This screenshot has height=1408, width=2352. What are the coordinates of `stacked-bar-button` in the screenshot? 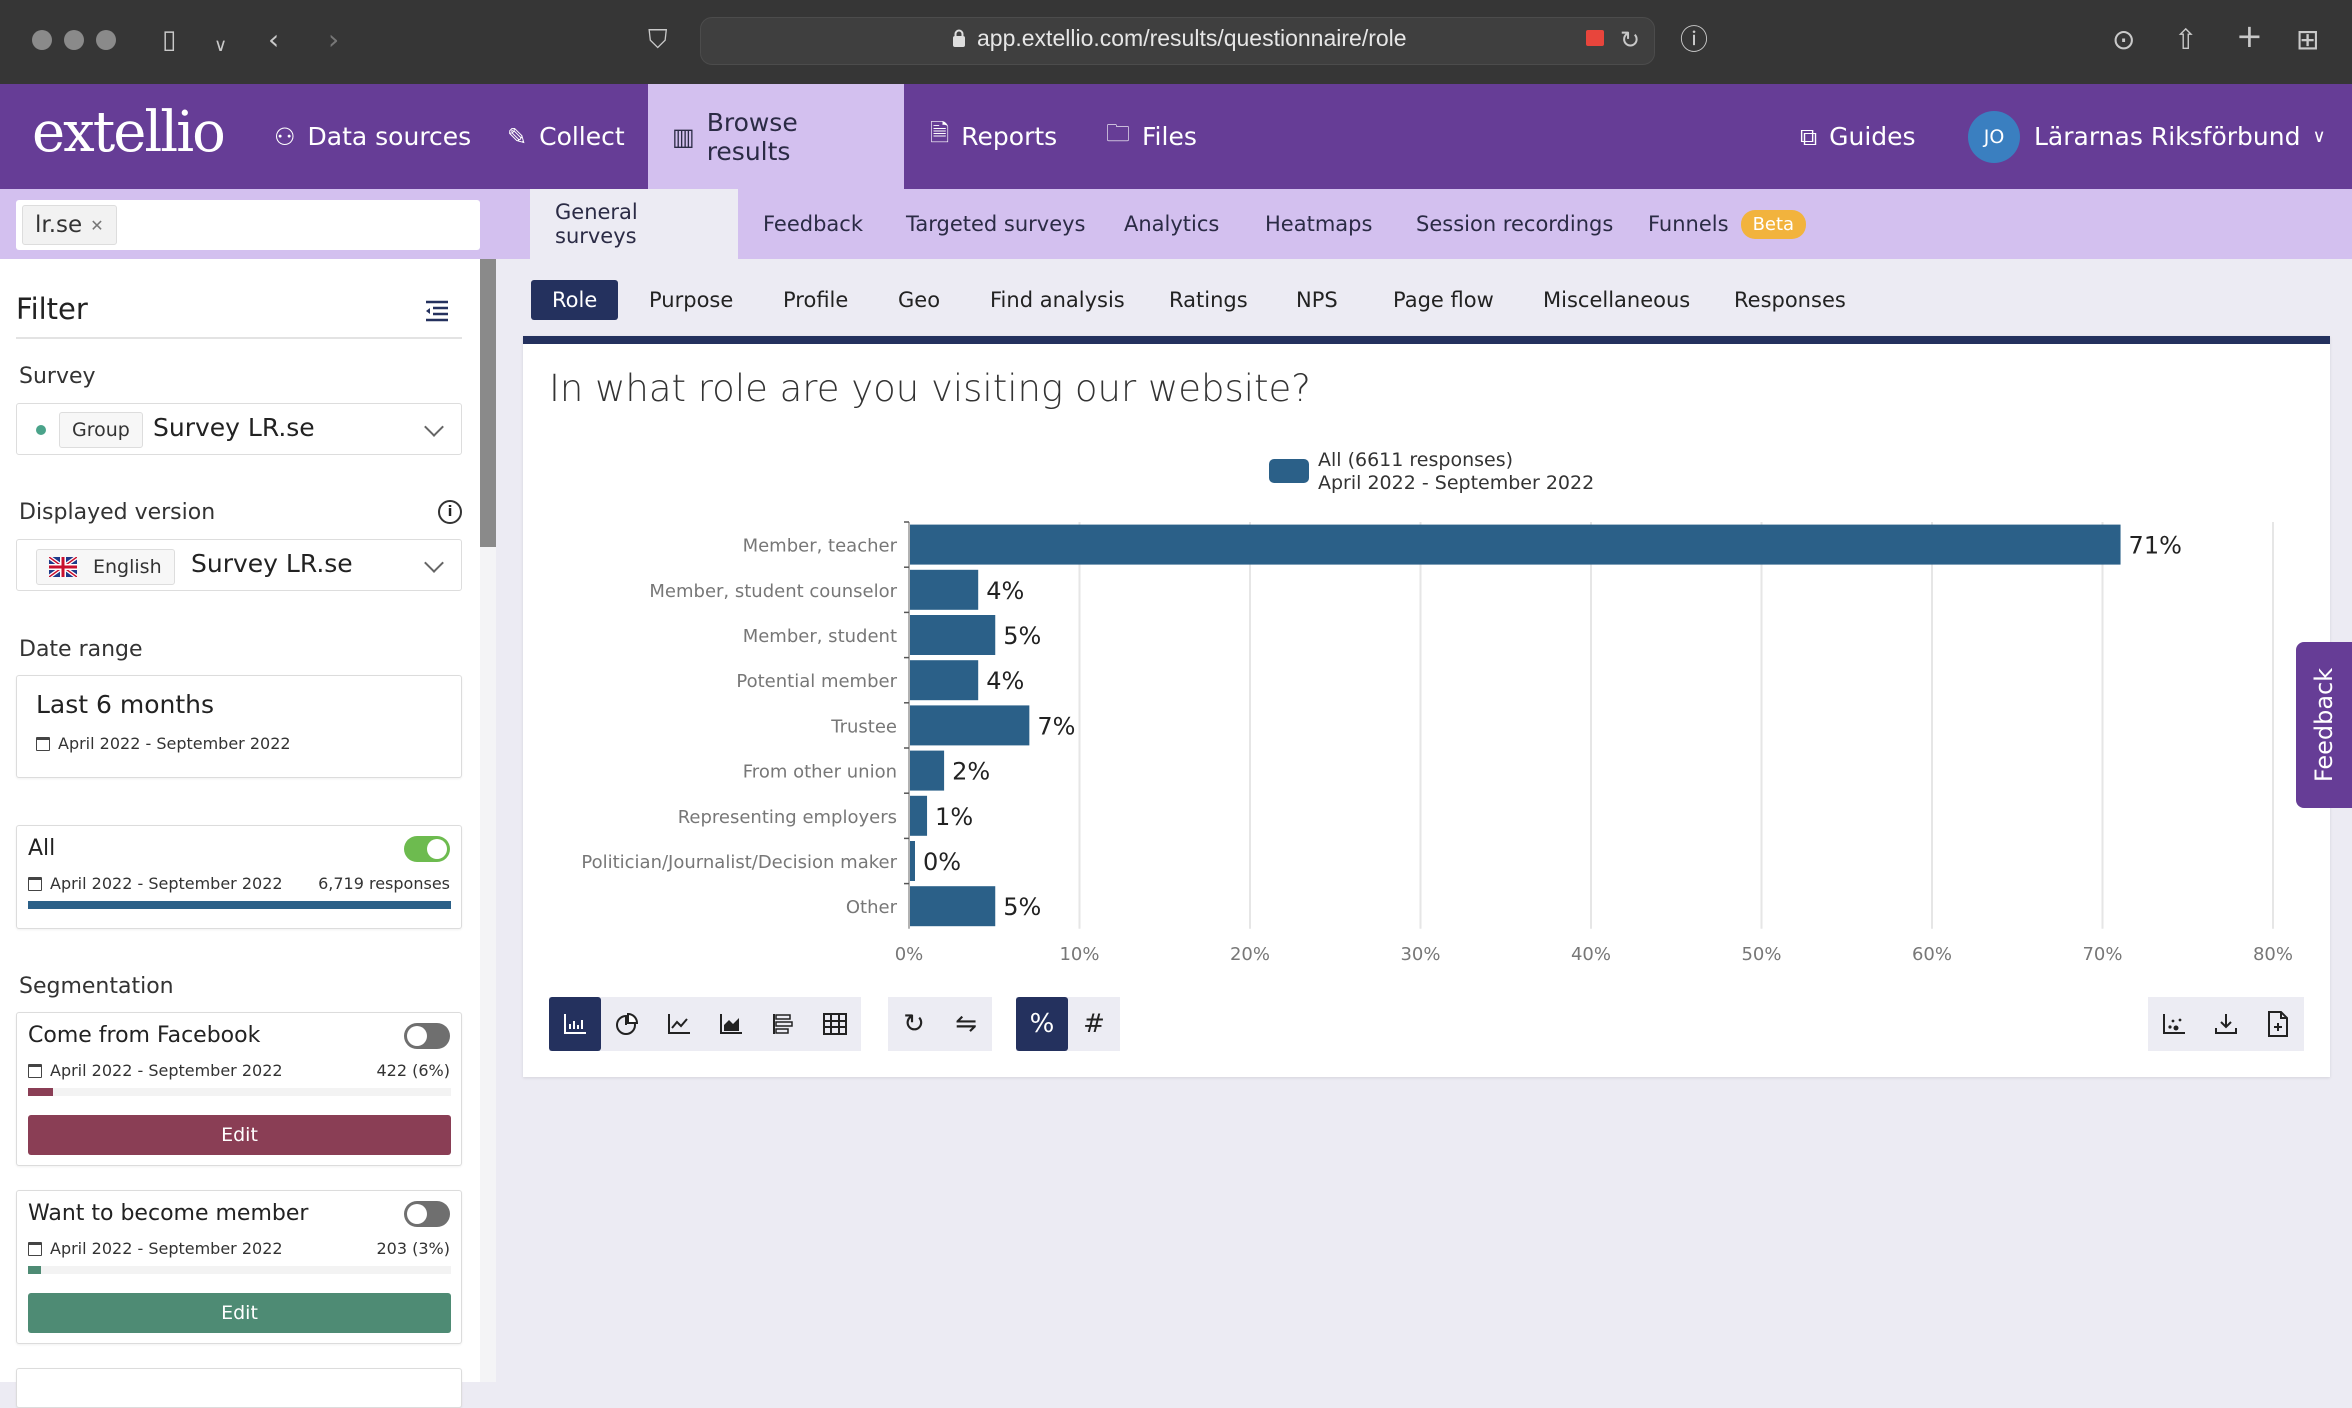 It's located at (783, 1024).